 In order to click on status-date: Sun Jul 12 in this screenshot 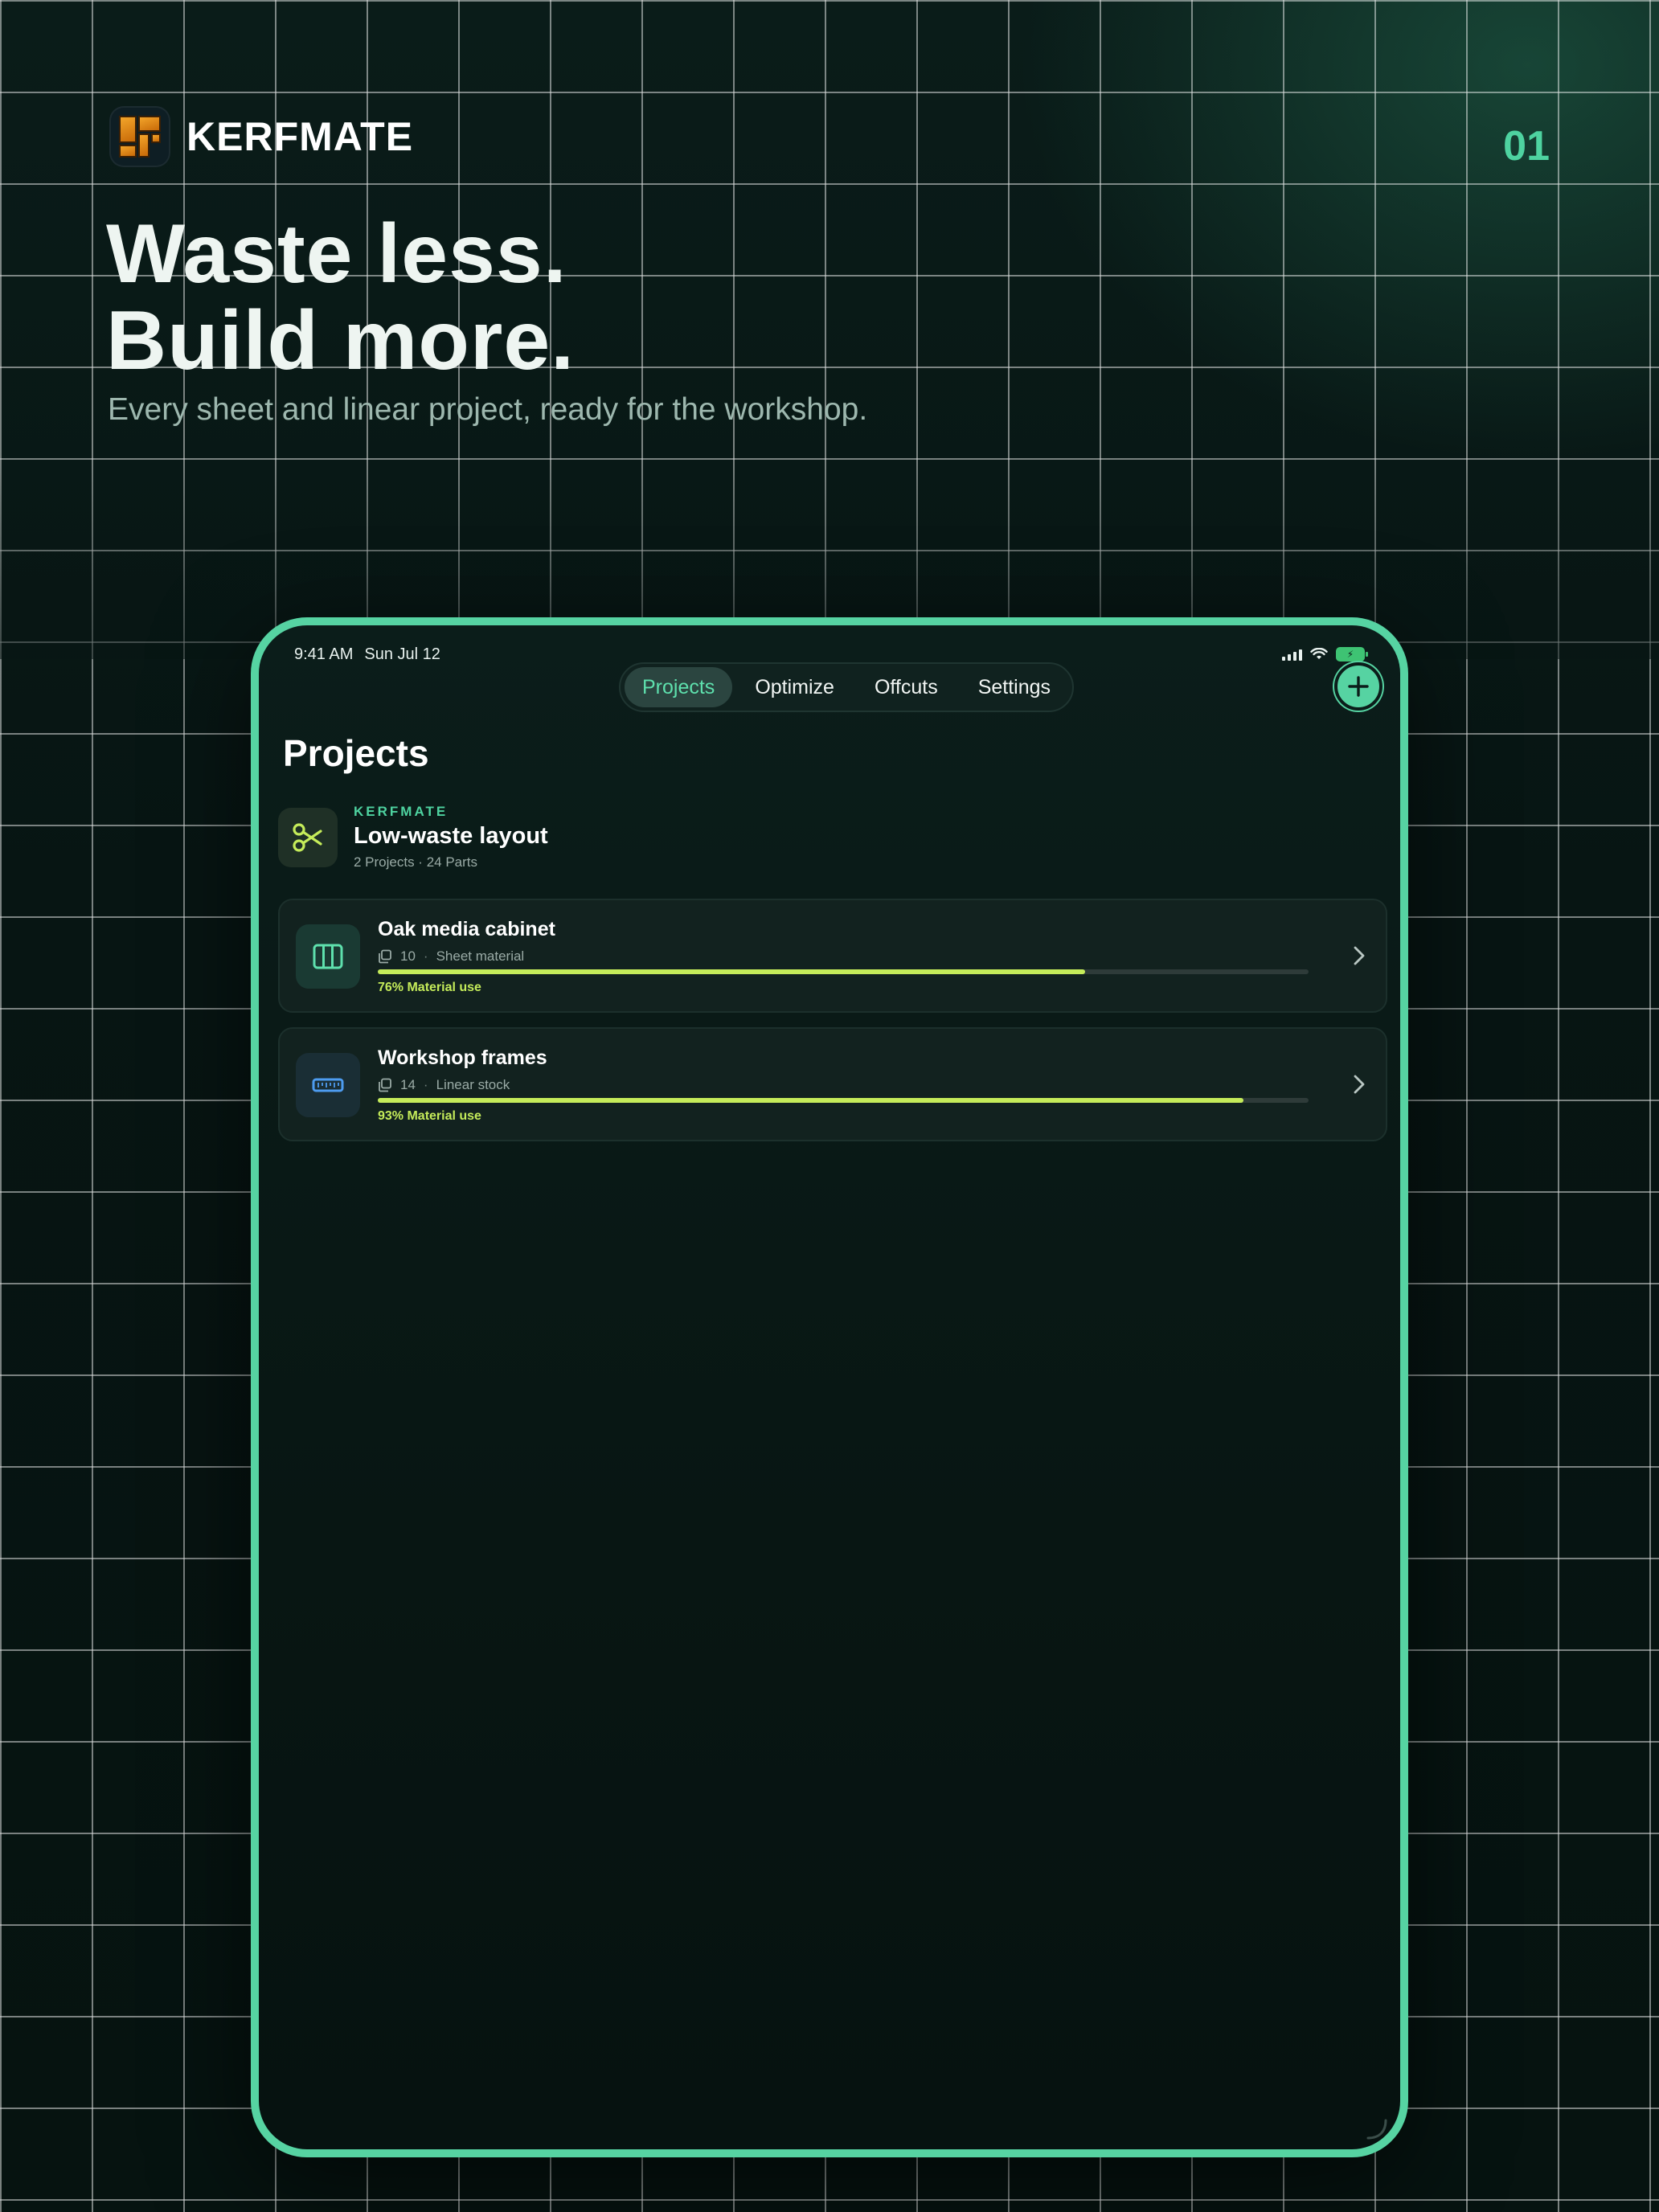, I will do `click(402, 654)`.